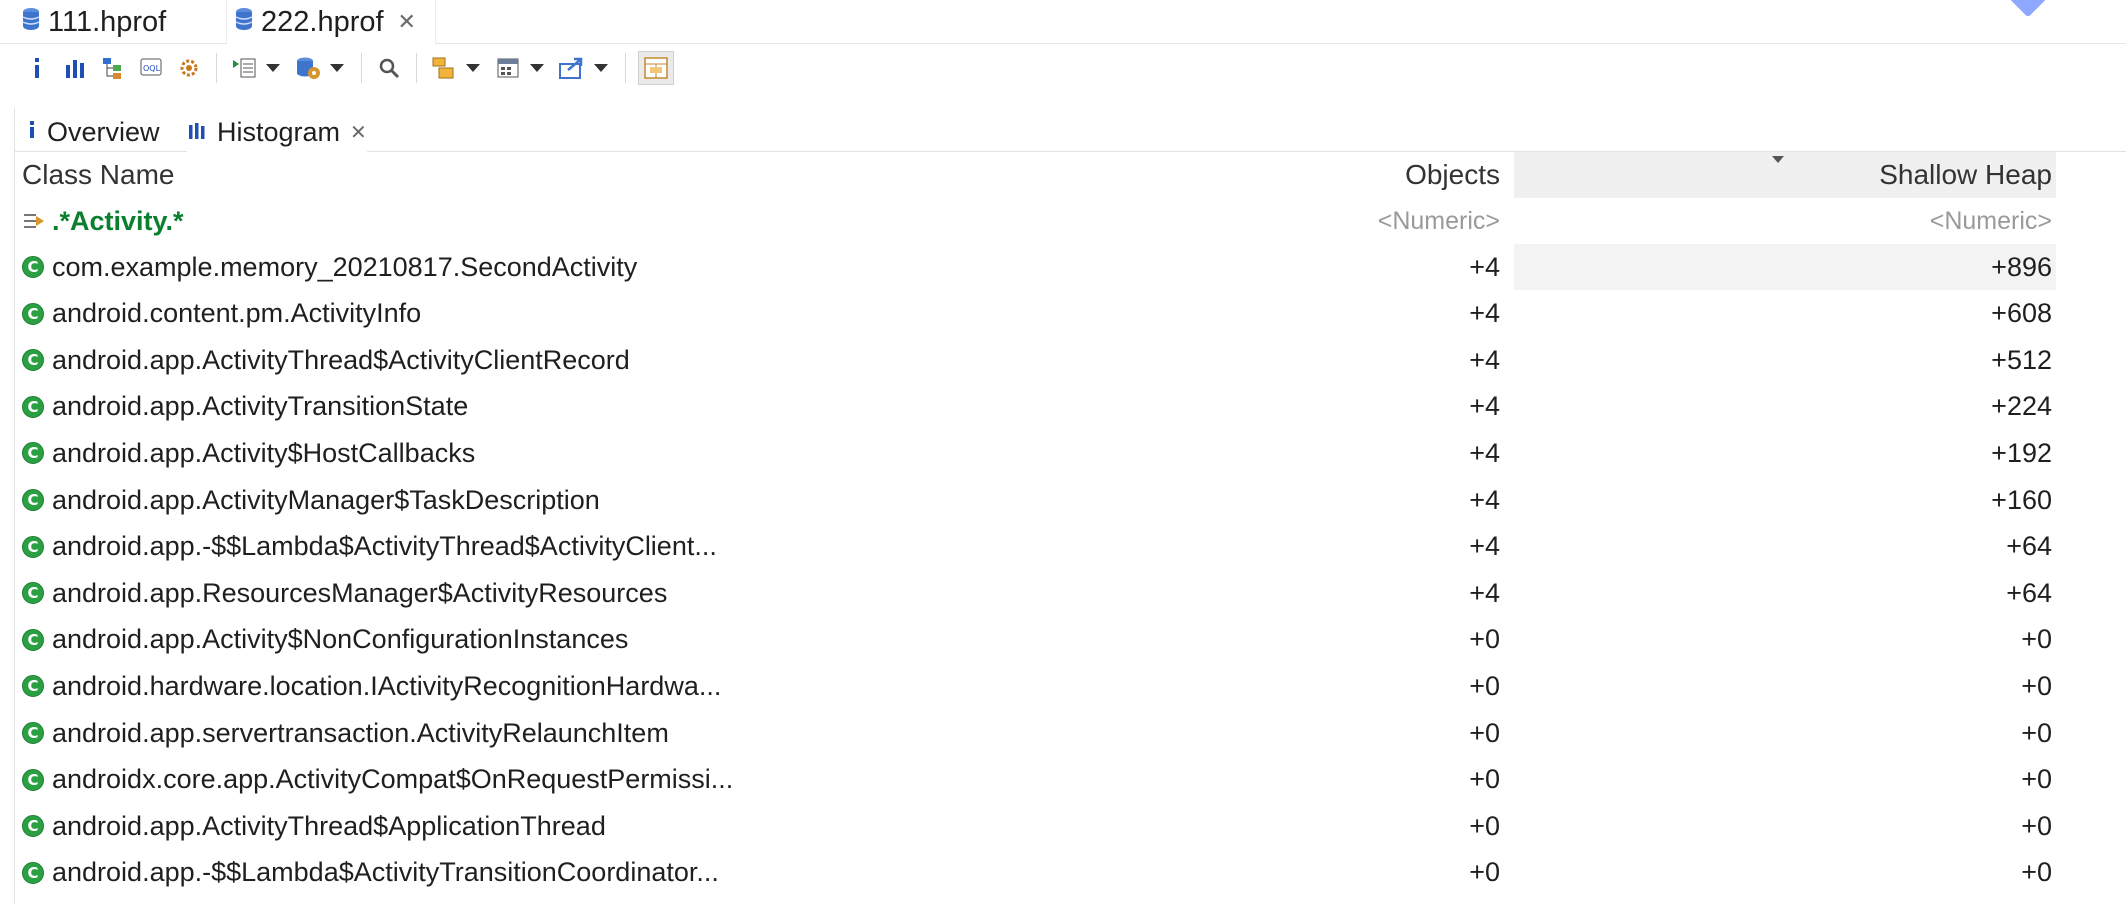 The image size is (2126, 904). What do you see at coordinates (1063, 68) in the screenshot?
I see `toolbar: OQL` at bounding box center [1063, 68].